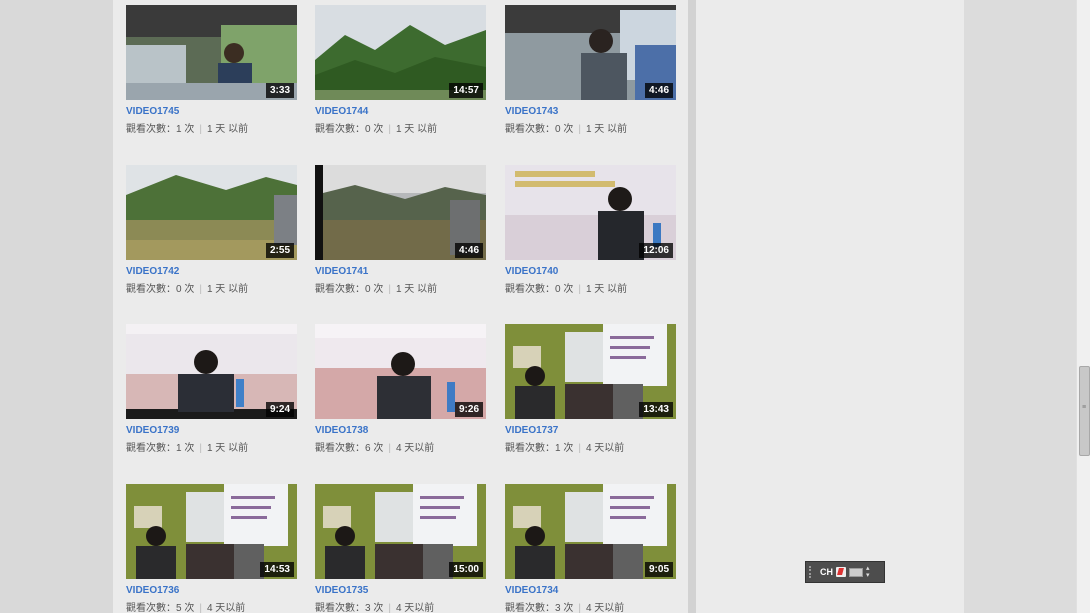 This screenshot has width=1090, height=613. I want to click on video-duration-badge: 15:00, so click(466, 569).